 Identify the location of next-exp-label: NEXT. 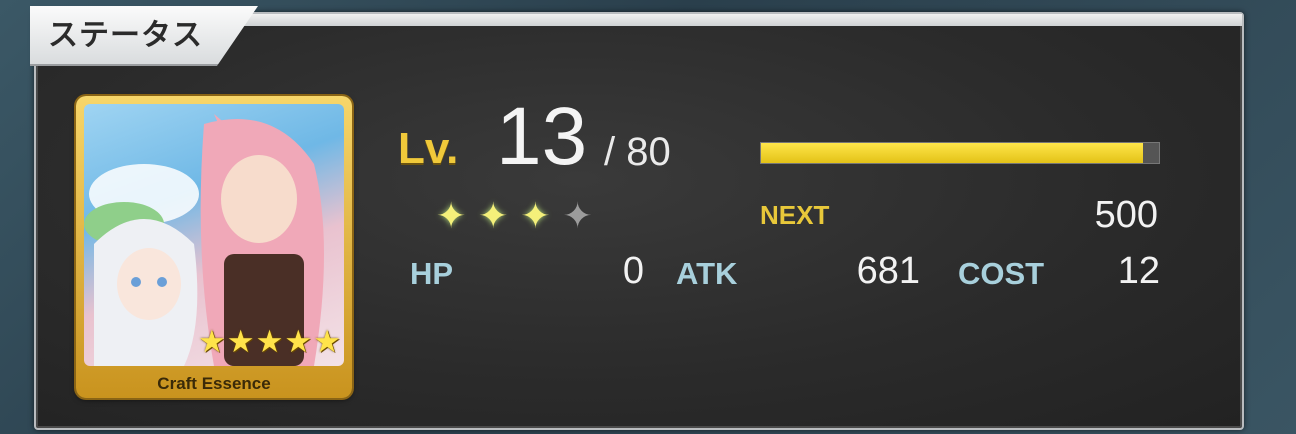
(795, 215).